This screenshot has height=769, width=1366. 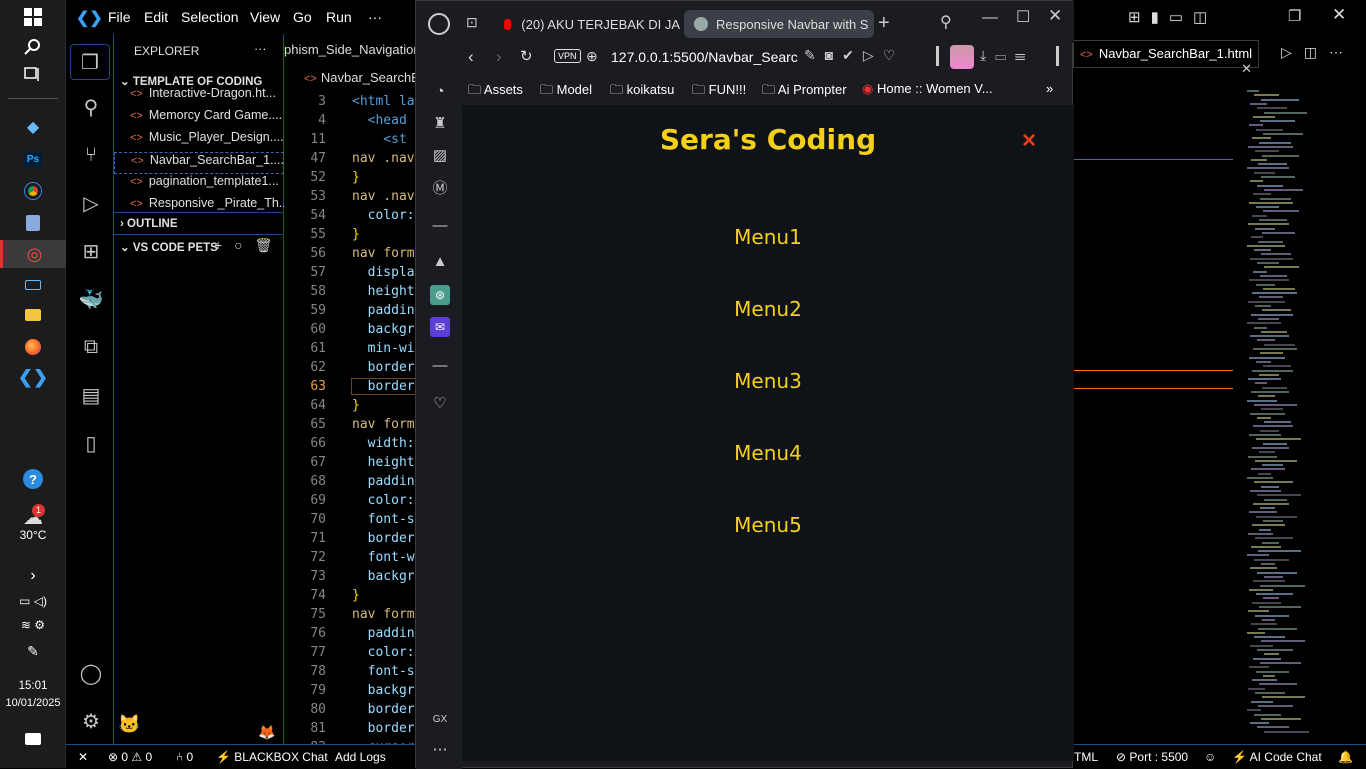 I want to click on chrome-icon, so click(x=33, y=191).